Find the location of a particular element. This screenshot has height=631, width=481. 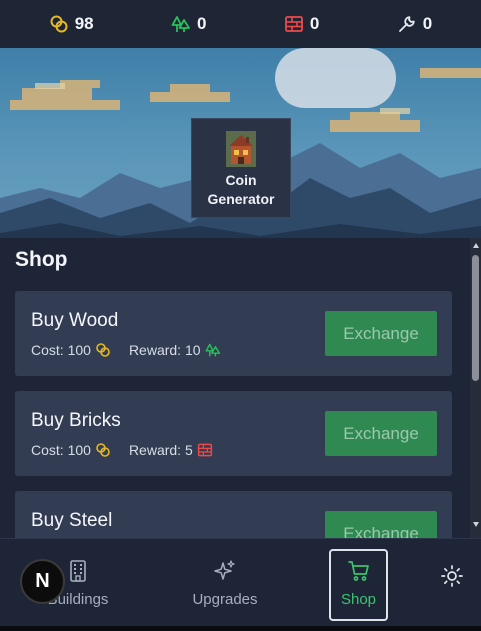

house-icon is located at coordinates (241, 149).